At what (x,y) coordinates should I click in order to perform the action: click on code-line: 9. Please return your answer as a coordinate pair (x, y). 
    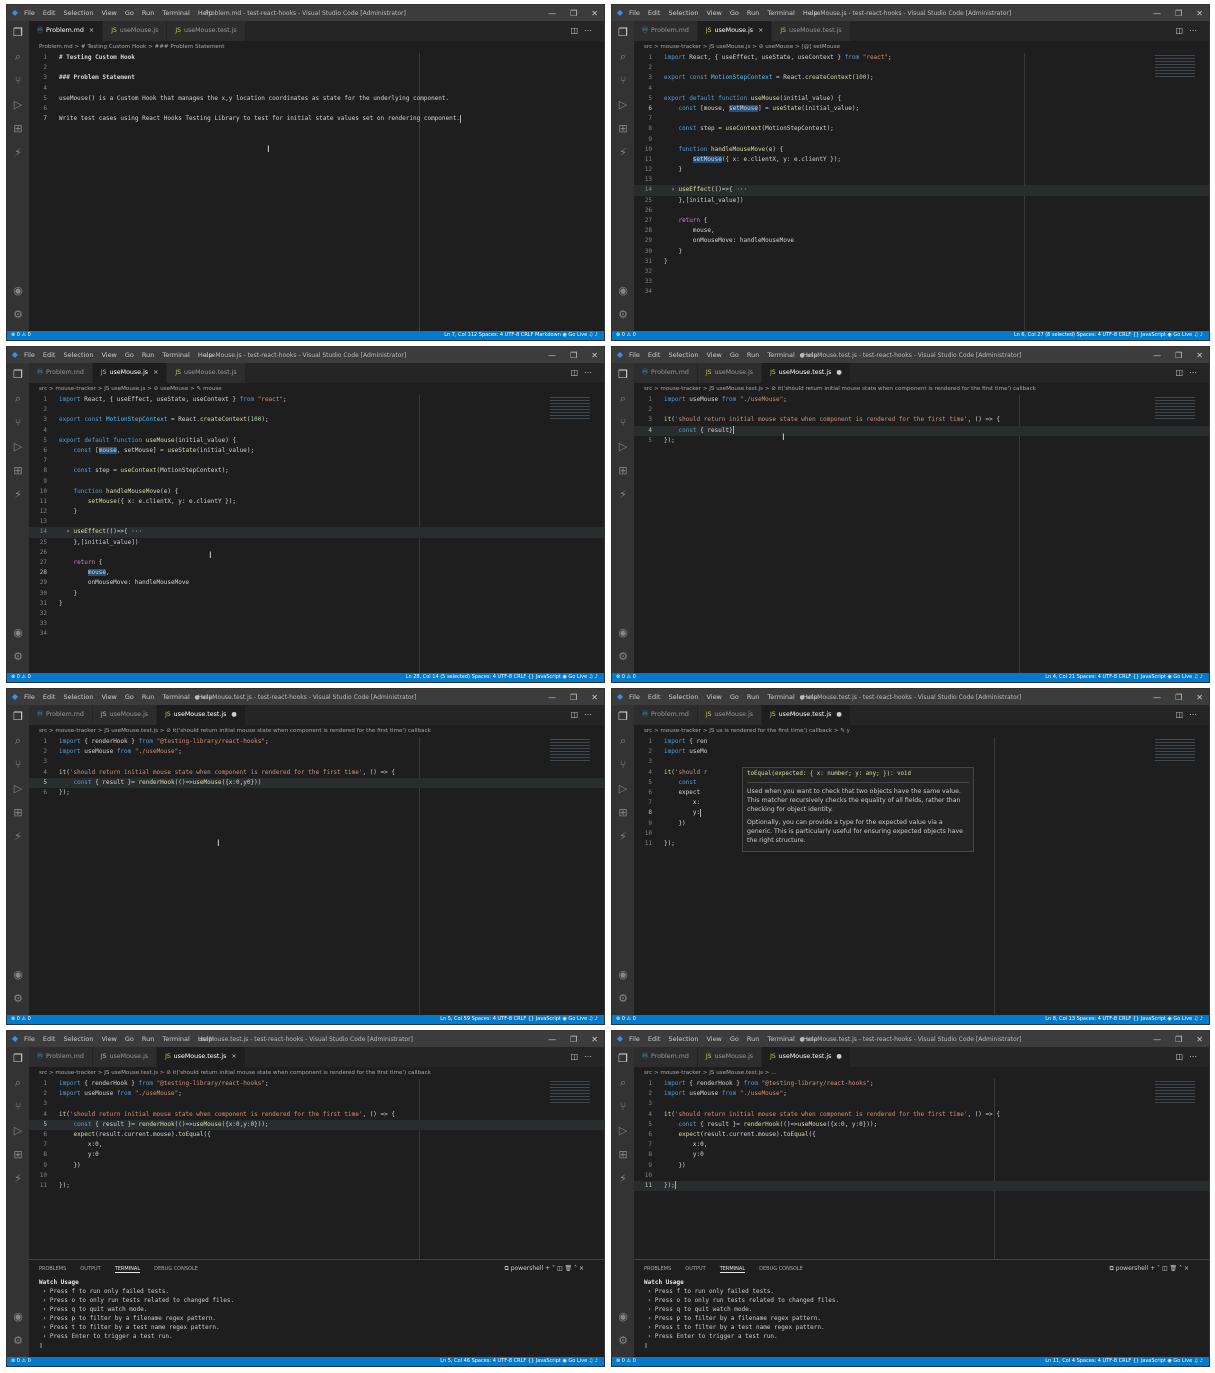
    Looking at the image, I should click on (921, 140).